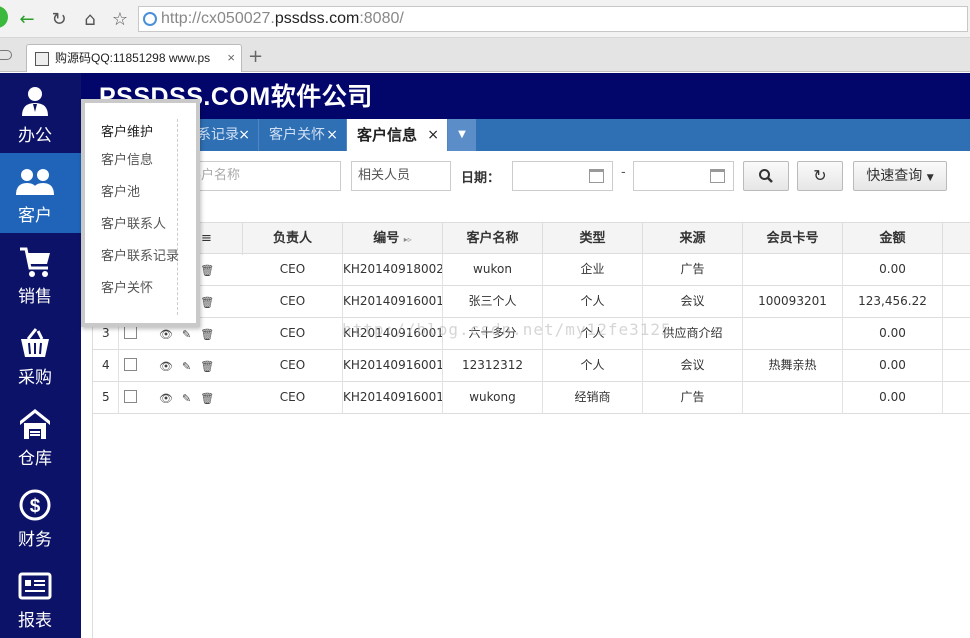 The image size is (970, 638). What do you see at coordinates (683, 176) in the screenshot?
I see `date-to-input` at bounding box center [683, 176].